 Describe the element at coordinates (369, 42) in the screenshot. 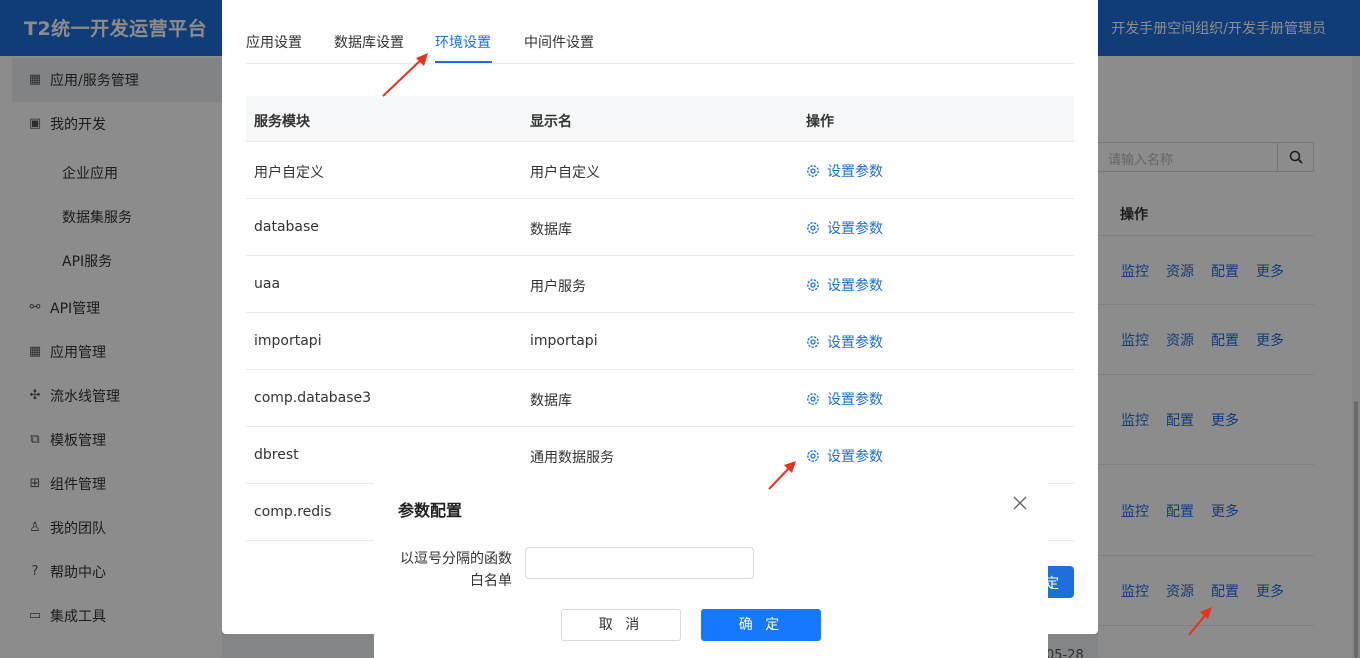

I see `tab-db-settings: 数据库设置` at that location.